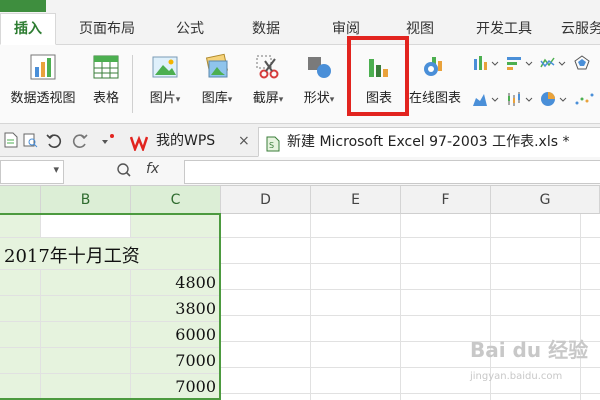  What do you see at coordinates (186, 141) in the screenshot?
I see `my-wps-label: 我的WPS` at bounding box center [186, 141].